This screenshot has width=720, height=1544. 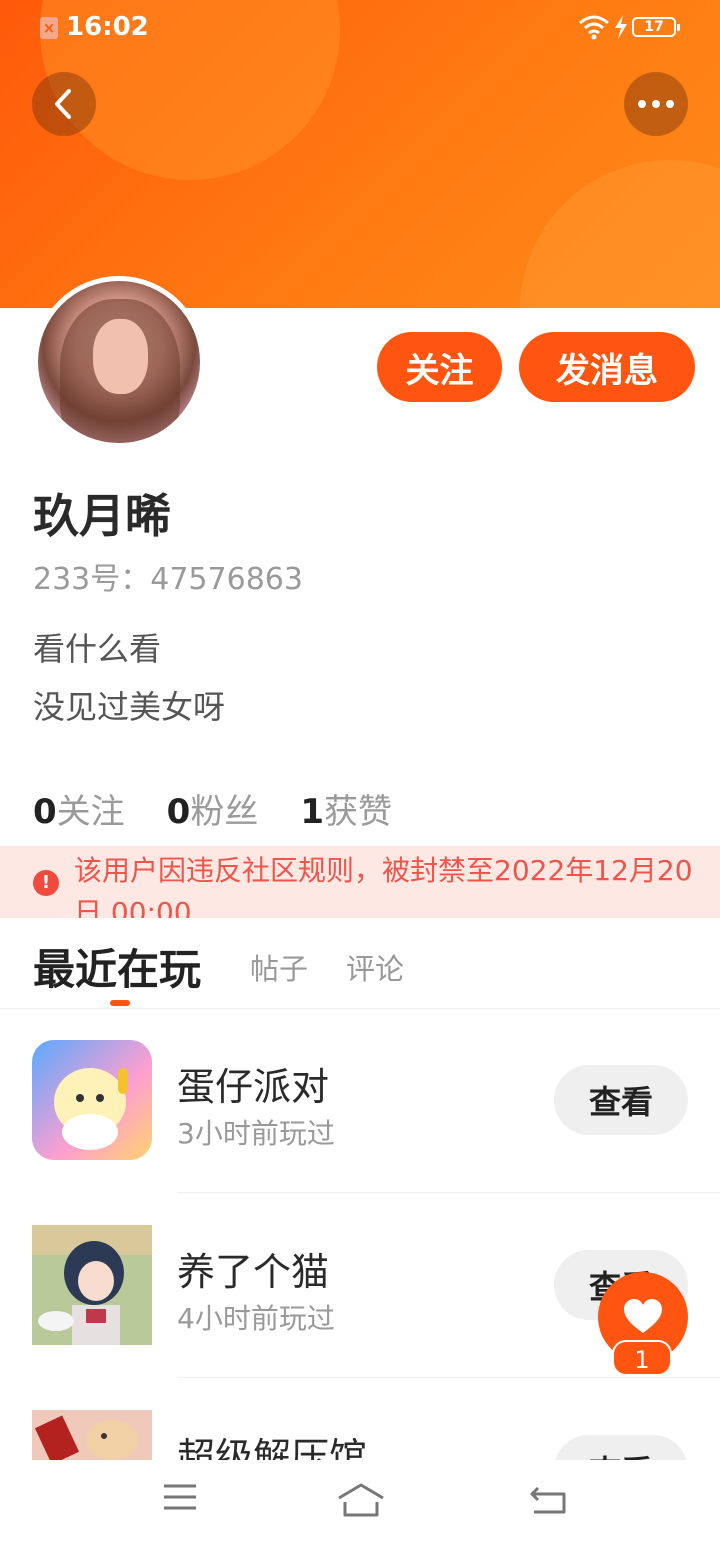 I want to click on stats-row: 0关注 0粉丝 1获赞, so click(x=212, y=808).